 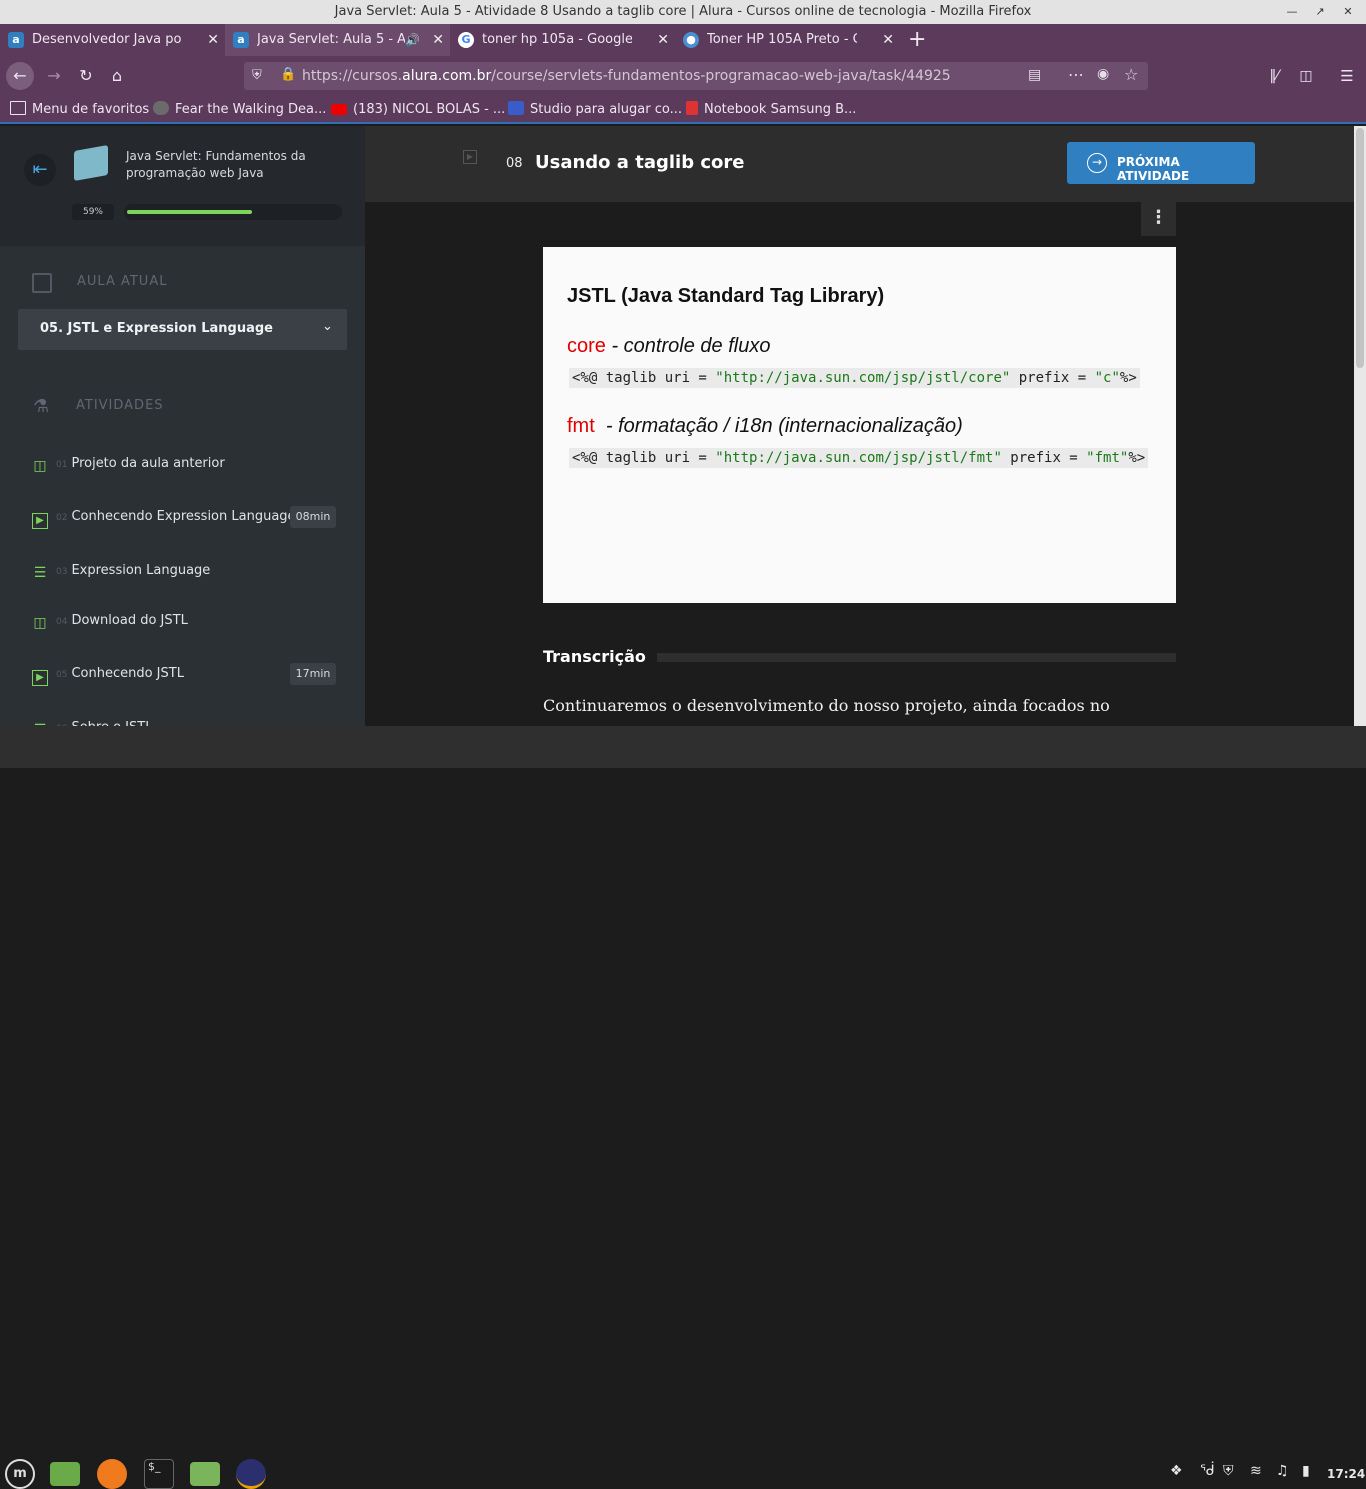 What do you see at coordinates (1103, 74) in the screenshot?
I see `pocket-icon: ◉` at bounding box center [1103, 74].